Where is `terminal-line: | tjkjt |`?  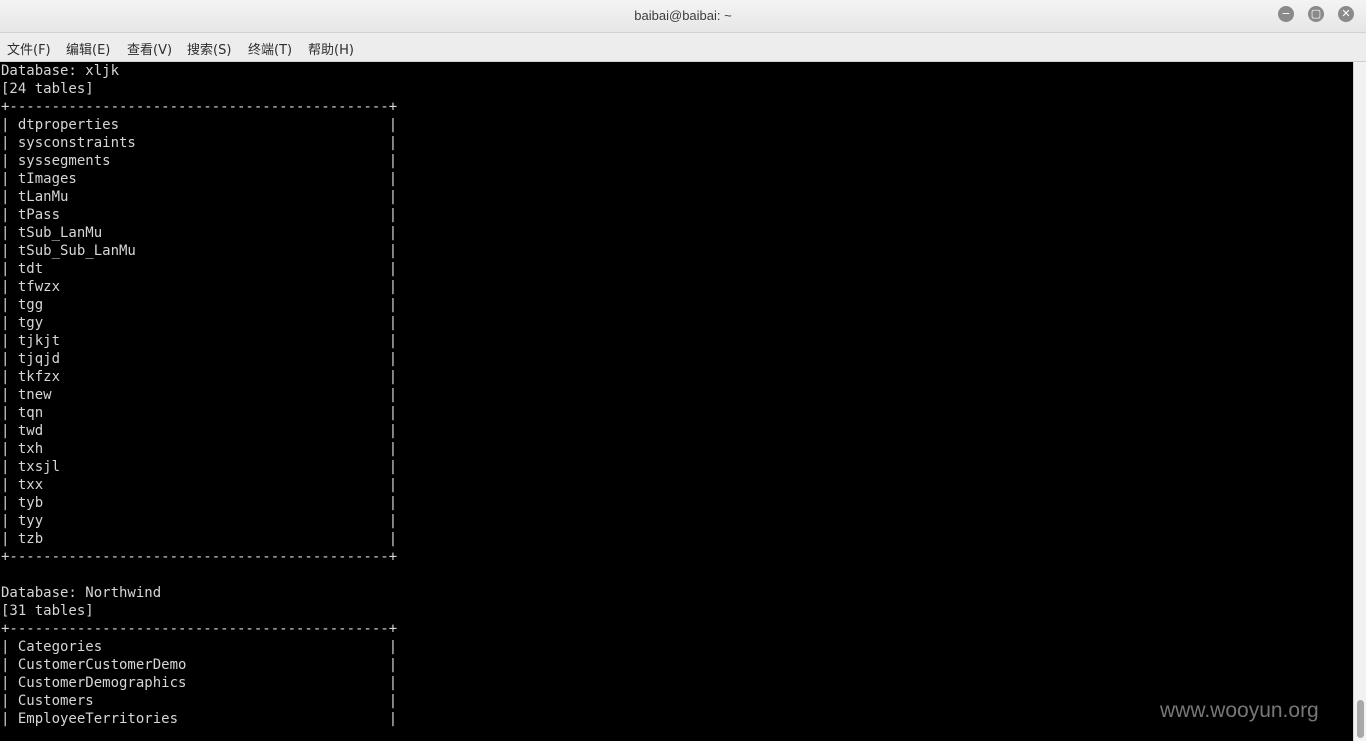
terminal-line: | tjkjt | is located at coordinates (199, 341).